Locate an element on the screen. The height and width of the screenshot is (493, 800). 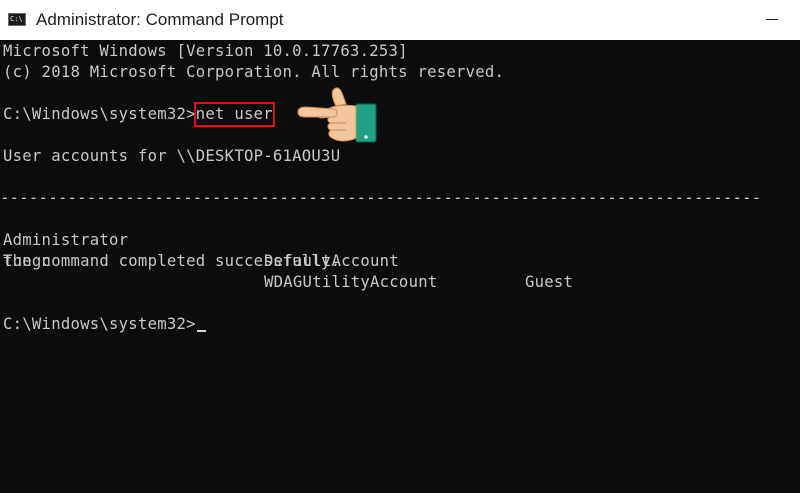
account-row: tungn WDAGUtilityAccount is located at coordinates (401, 260).